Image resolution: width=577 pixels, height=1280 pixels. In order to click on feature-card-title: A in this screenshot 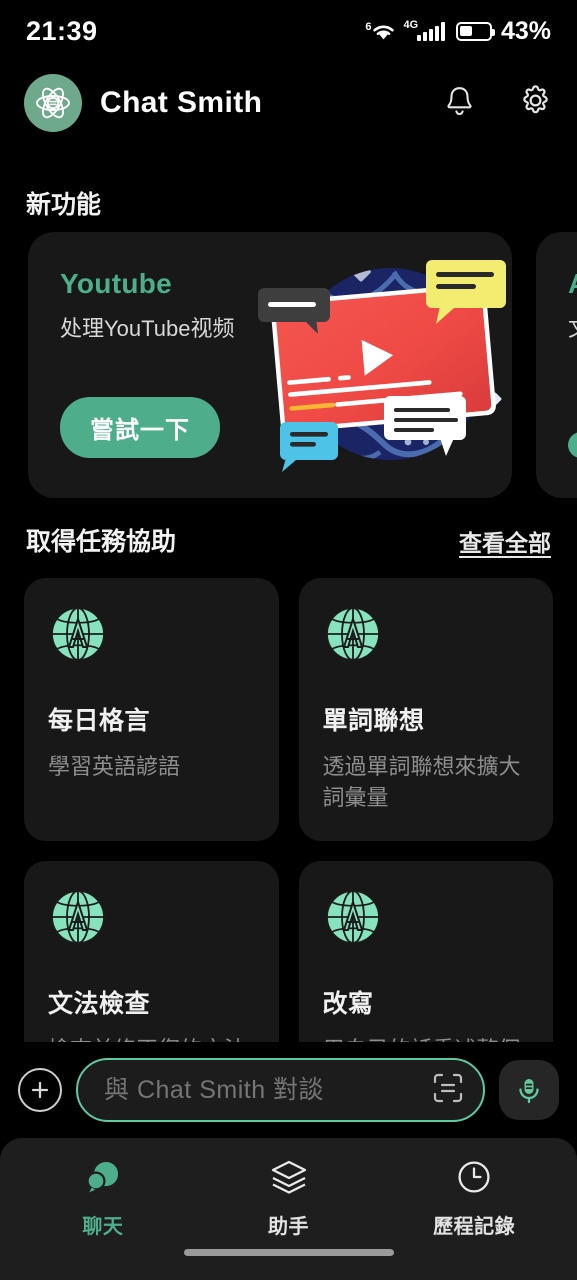, I will do `click(572, 284)`.